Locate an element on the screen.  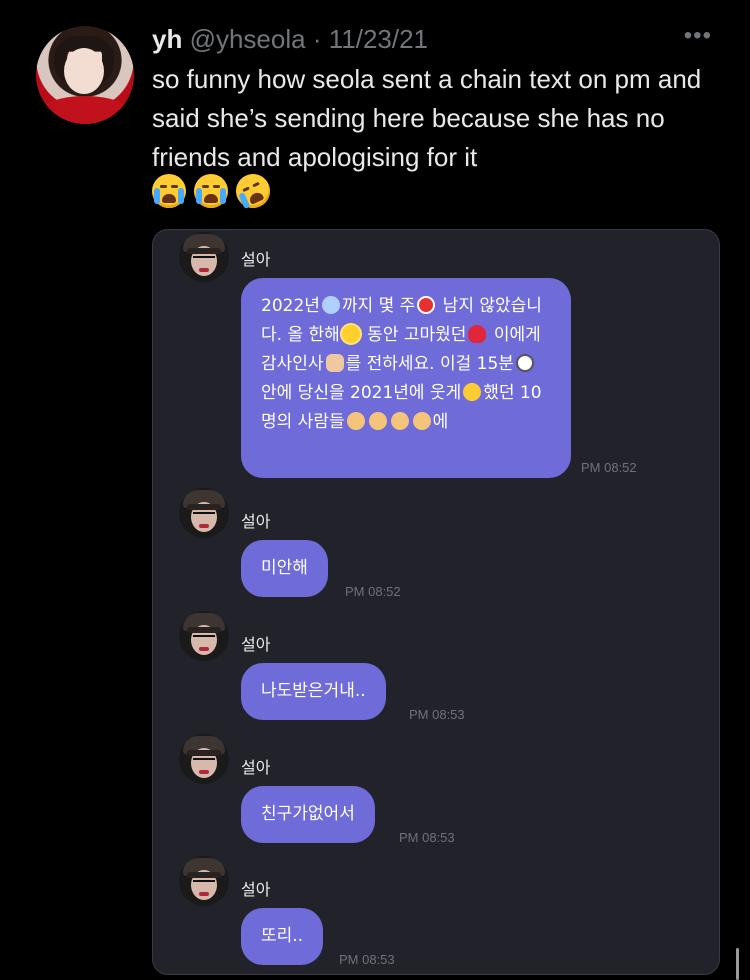
chat-bubble: 친구가없어서 is located at coordinates (308, 814).